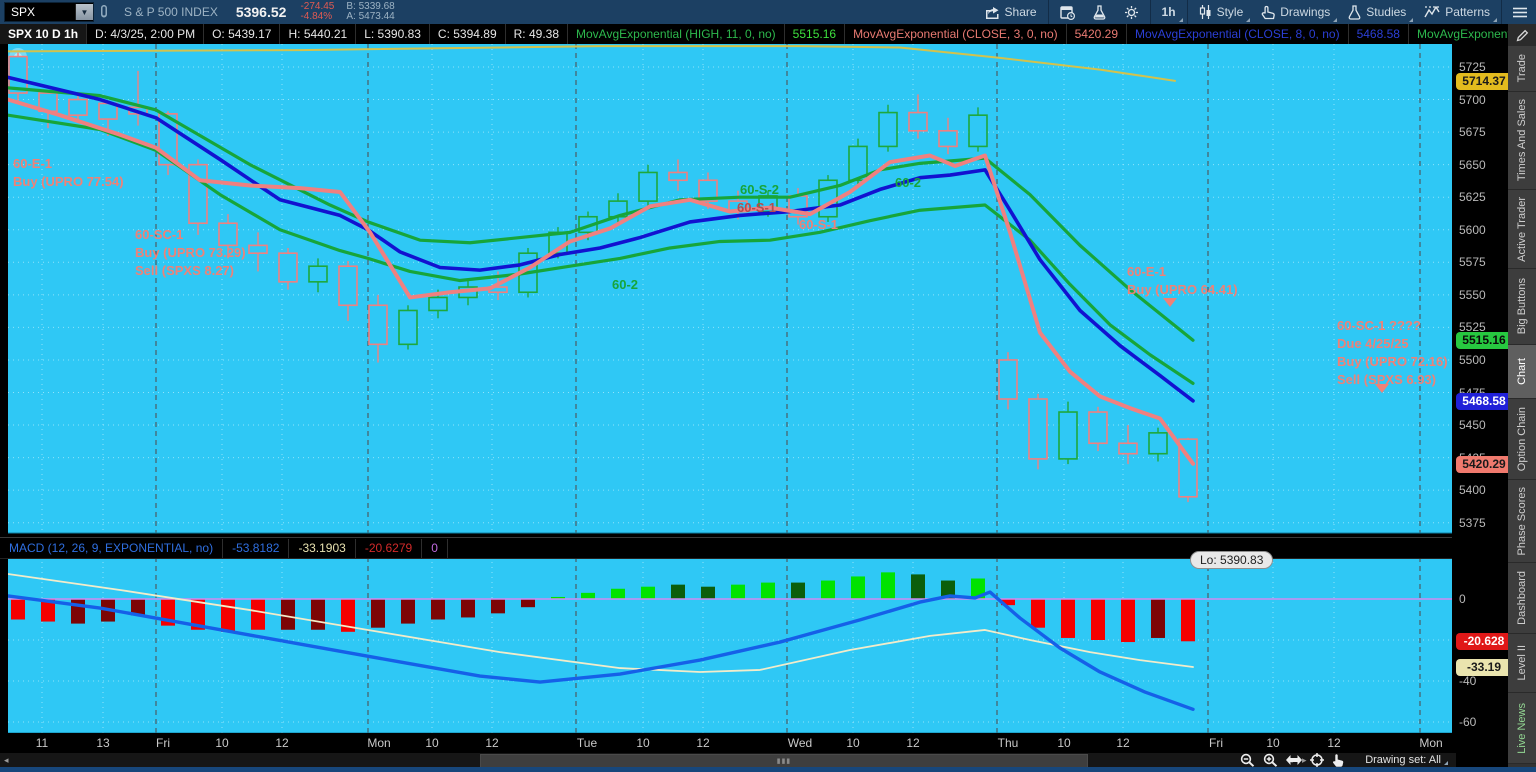 The height and width of the screenshot is (772, 1536). What do you see at coordinates (1008, 743) in the screenshot?
I see `time-label-Thu: Thu` at bounding box center [1008, 743].